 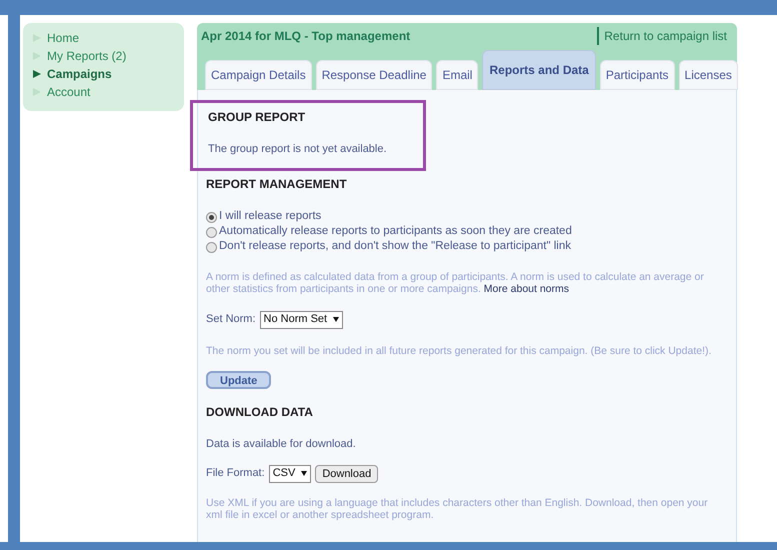 What do you see at coordinates (256, 117) in the screenshot?
I see `section-heading: GROUP REPORT` at bounding box center [256, 117].